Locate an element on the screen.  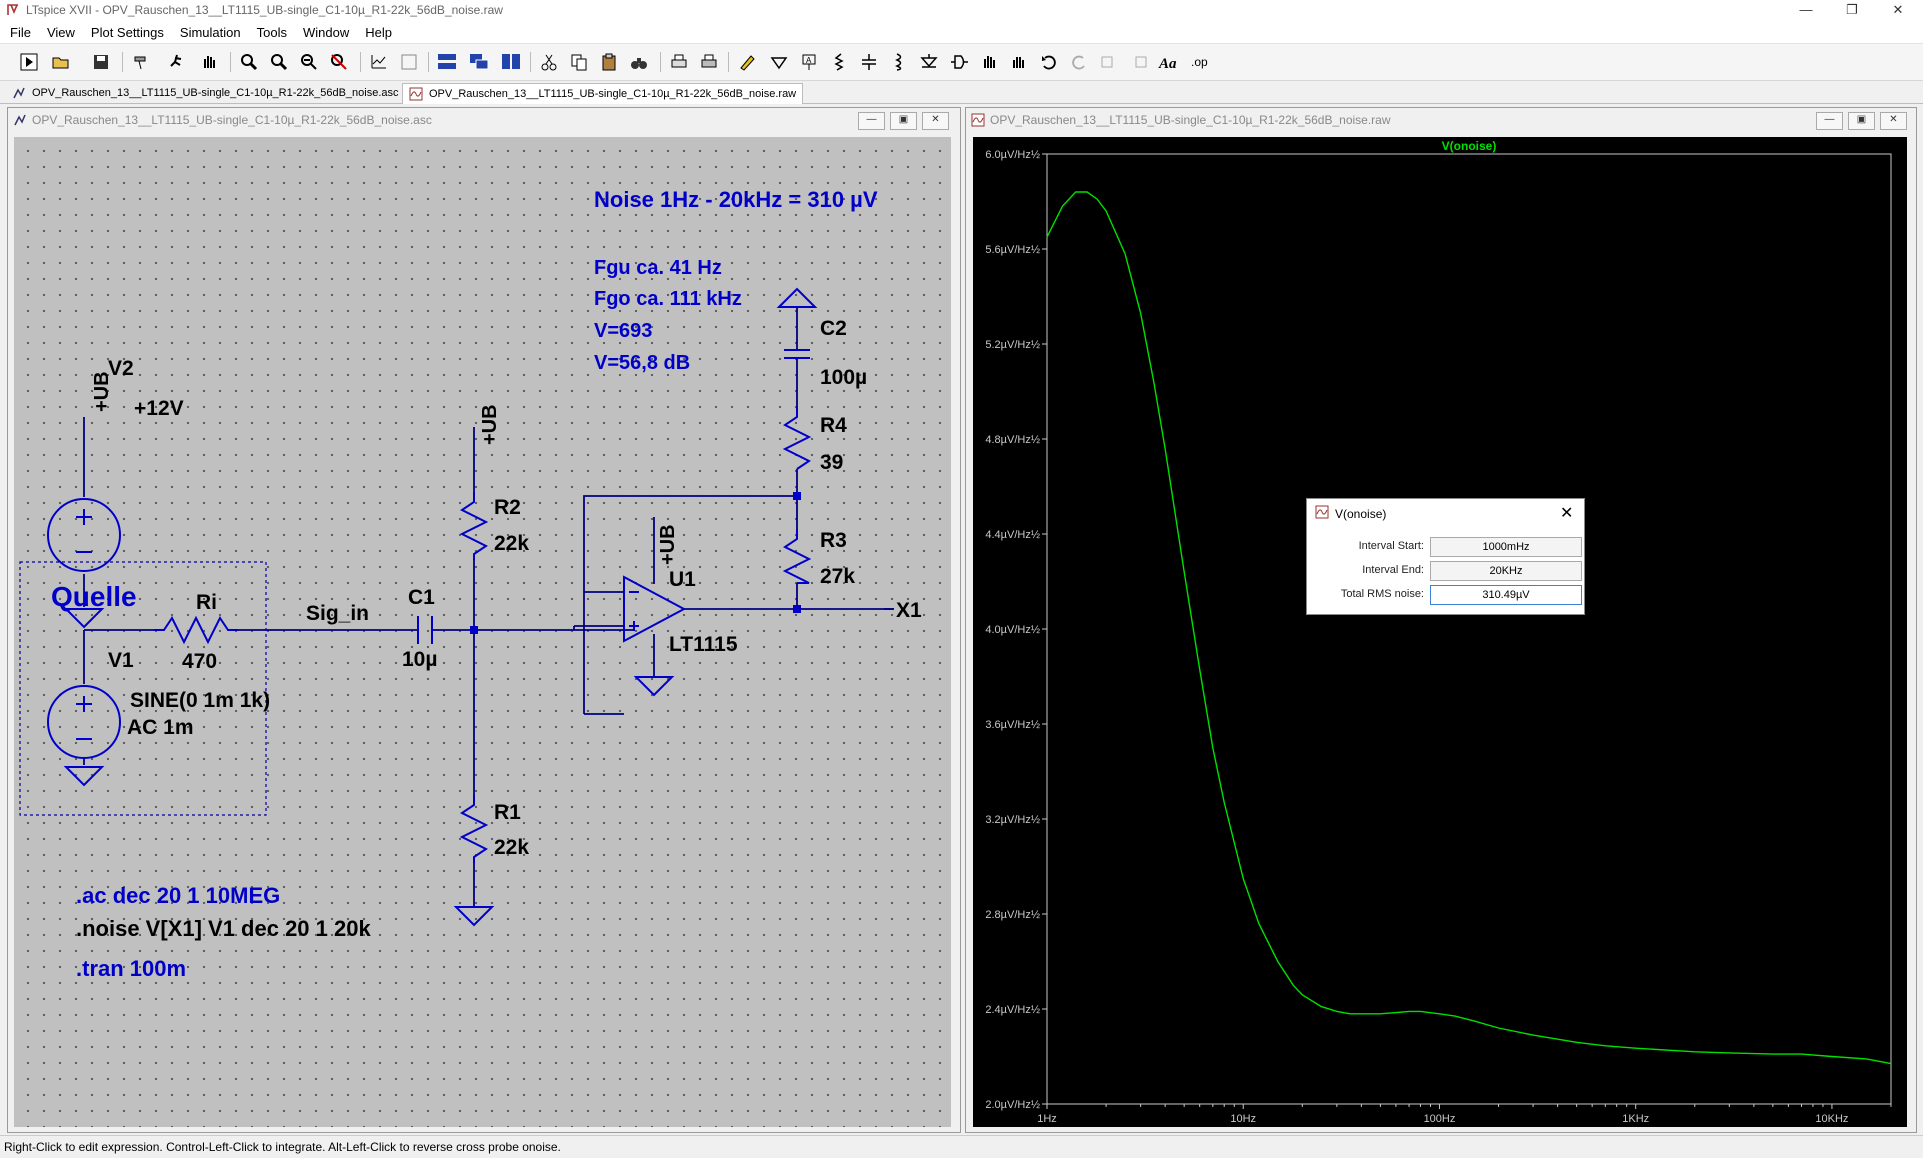
minimize-button: — is located at coordinates (1806, 11).